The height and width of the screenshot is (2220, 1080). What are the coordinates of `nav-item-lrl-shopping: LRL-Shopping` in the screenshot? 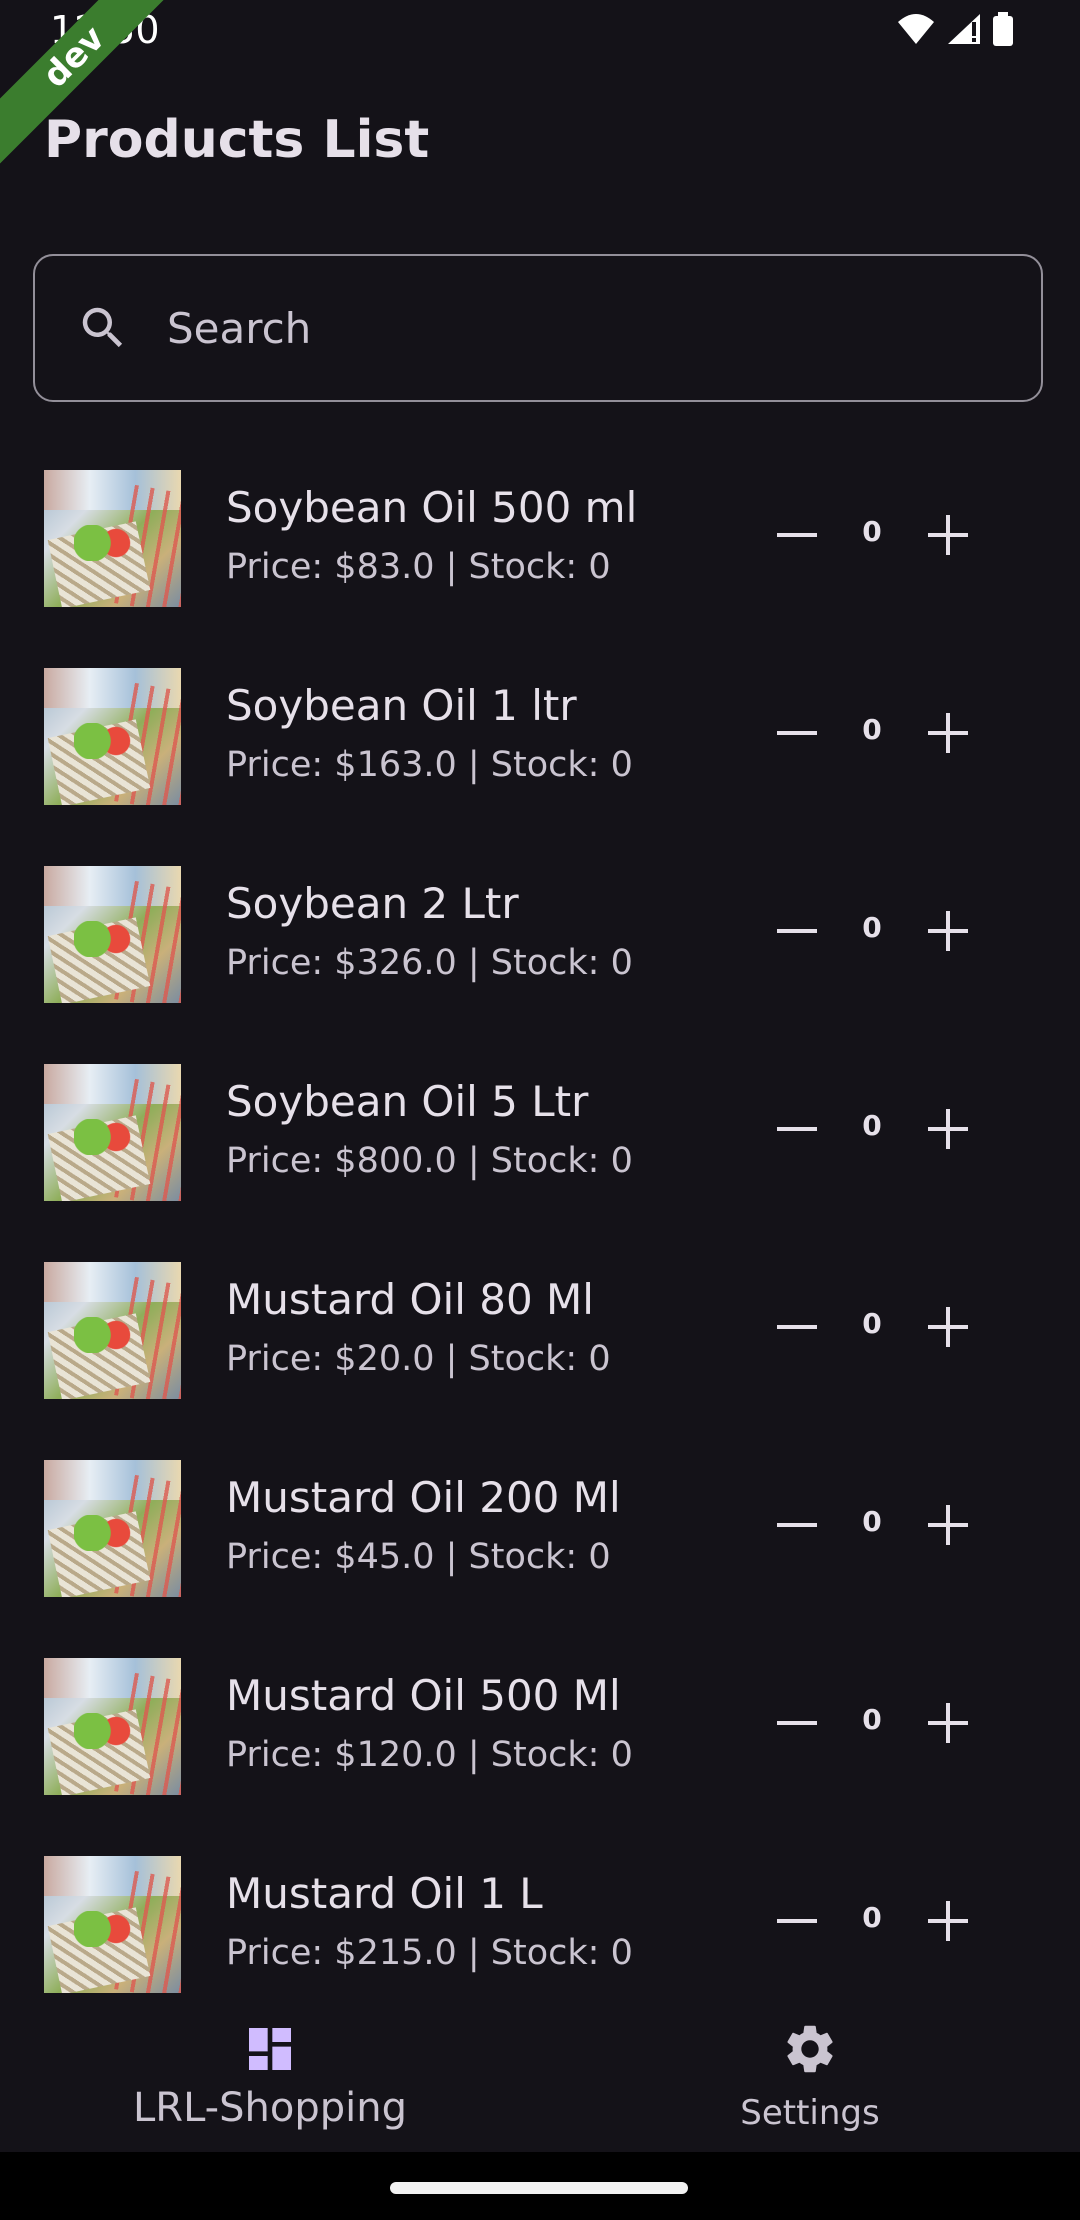 It's located at (270, 2074).